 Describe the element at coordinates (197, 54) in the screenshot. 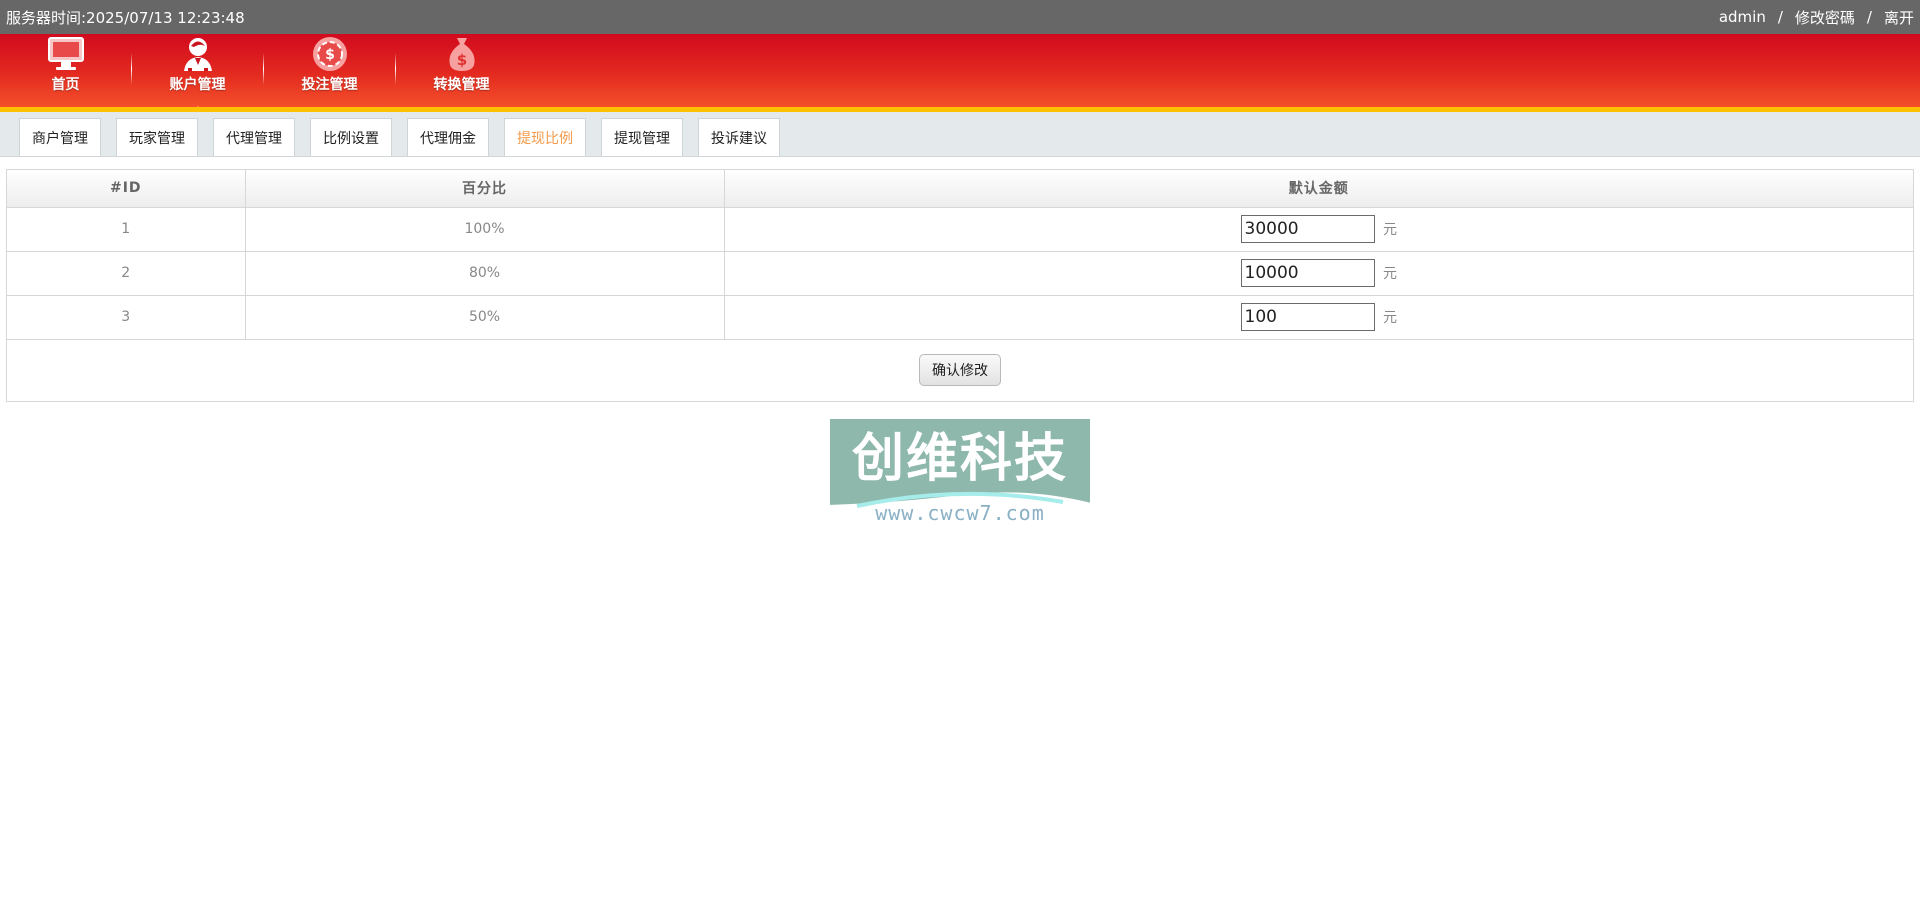

I see `user-icon` at that location.